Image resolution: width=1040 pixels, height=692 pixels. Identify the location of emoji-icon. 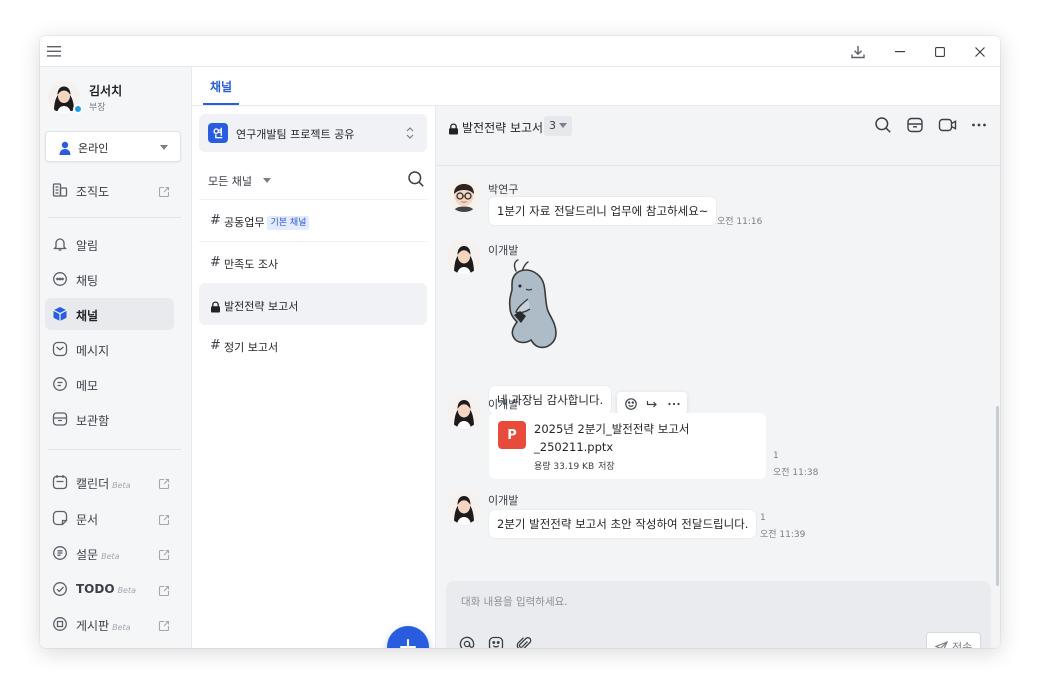
(496, 642).